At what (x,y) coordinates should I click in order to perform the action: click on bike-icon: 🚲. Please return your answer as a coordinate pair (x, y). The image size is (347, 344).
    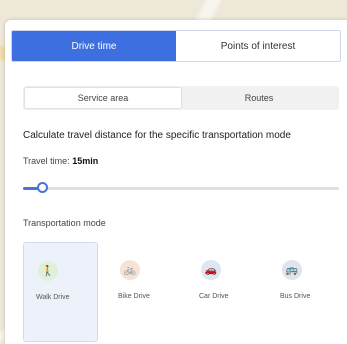
    Looking at the image, I should click on (130, 270).